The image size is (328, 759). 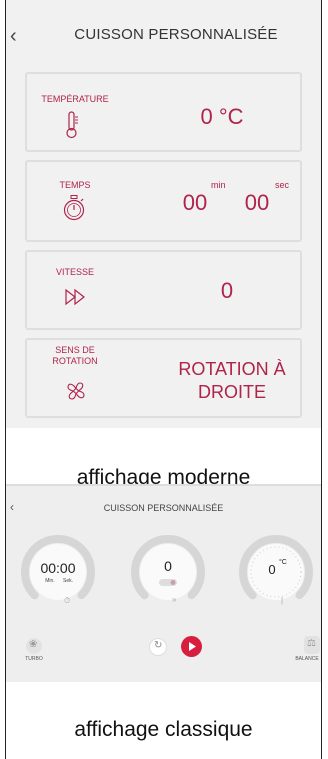 I want to click on rotation-label-line1: SENS DE, so click(x=75, y=350).